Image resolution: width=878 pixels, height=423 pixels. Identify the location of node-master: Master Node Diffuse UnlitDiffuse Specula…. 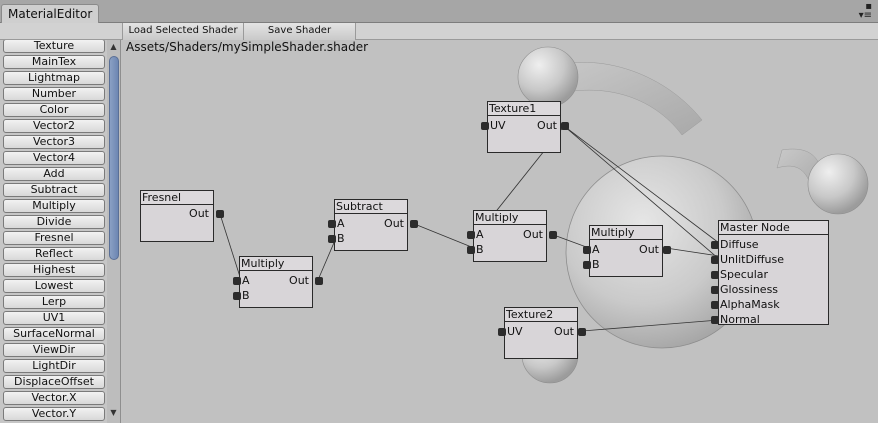
(770, 273).